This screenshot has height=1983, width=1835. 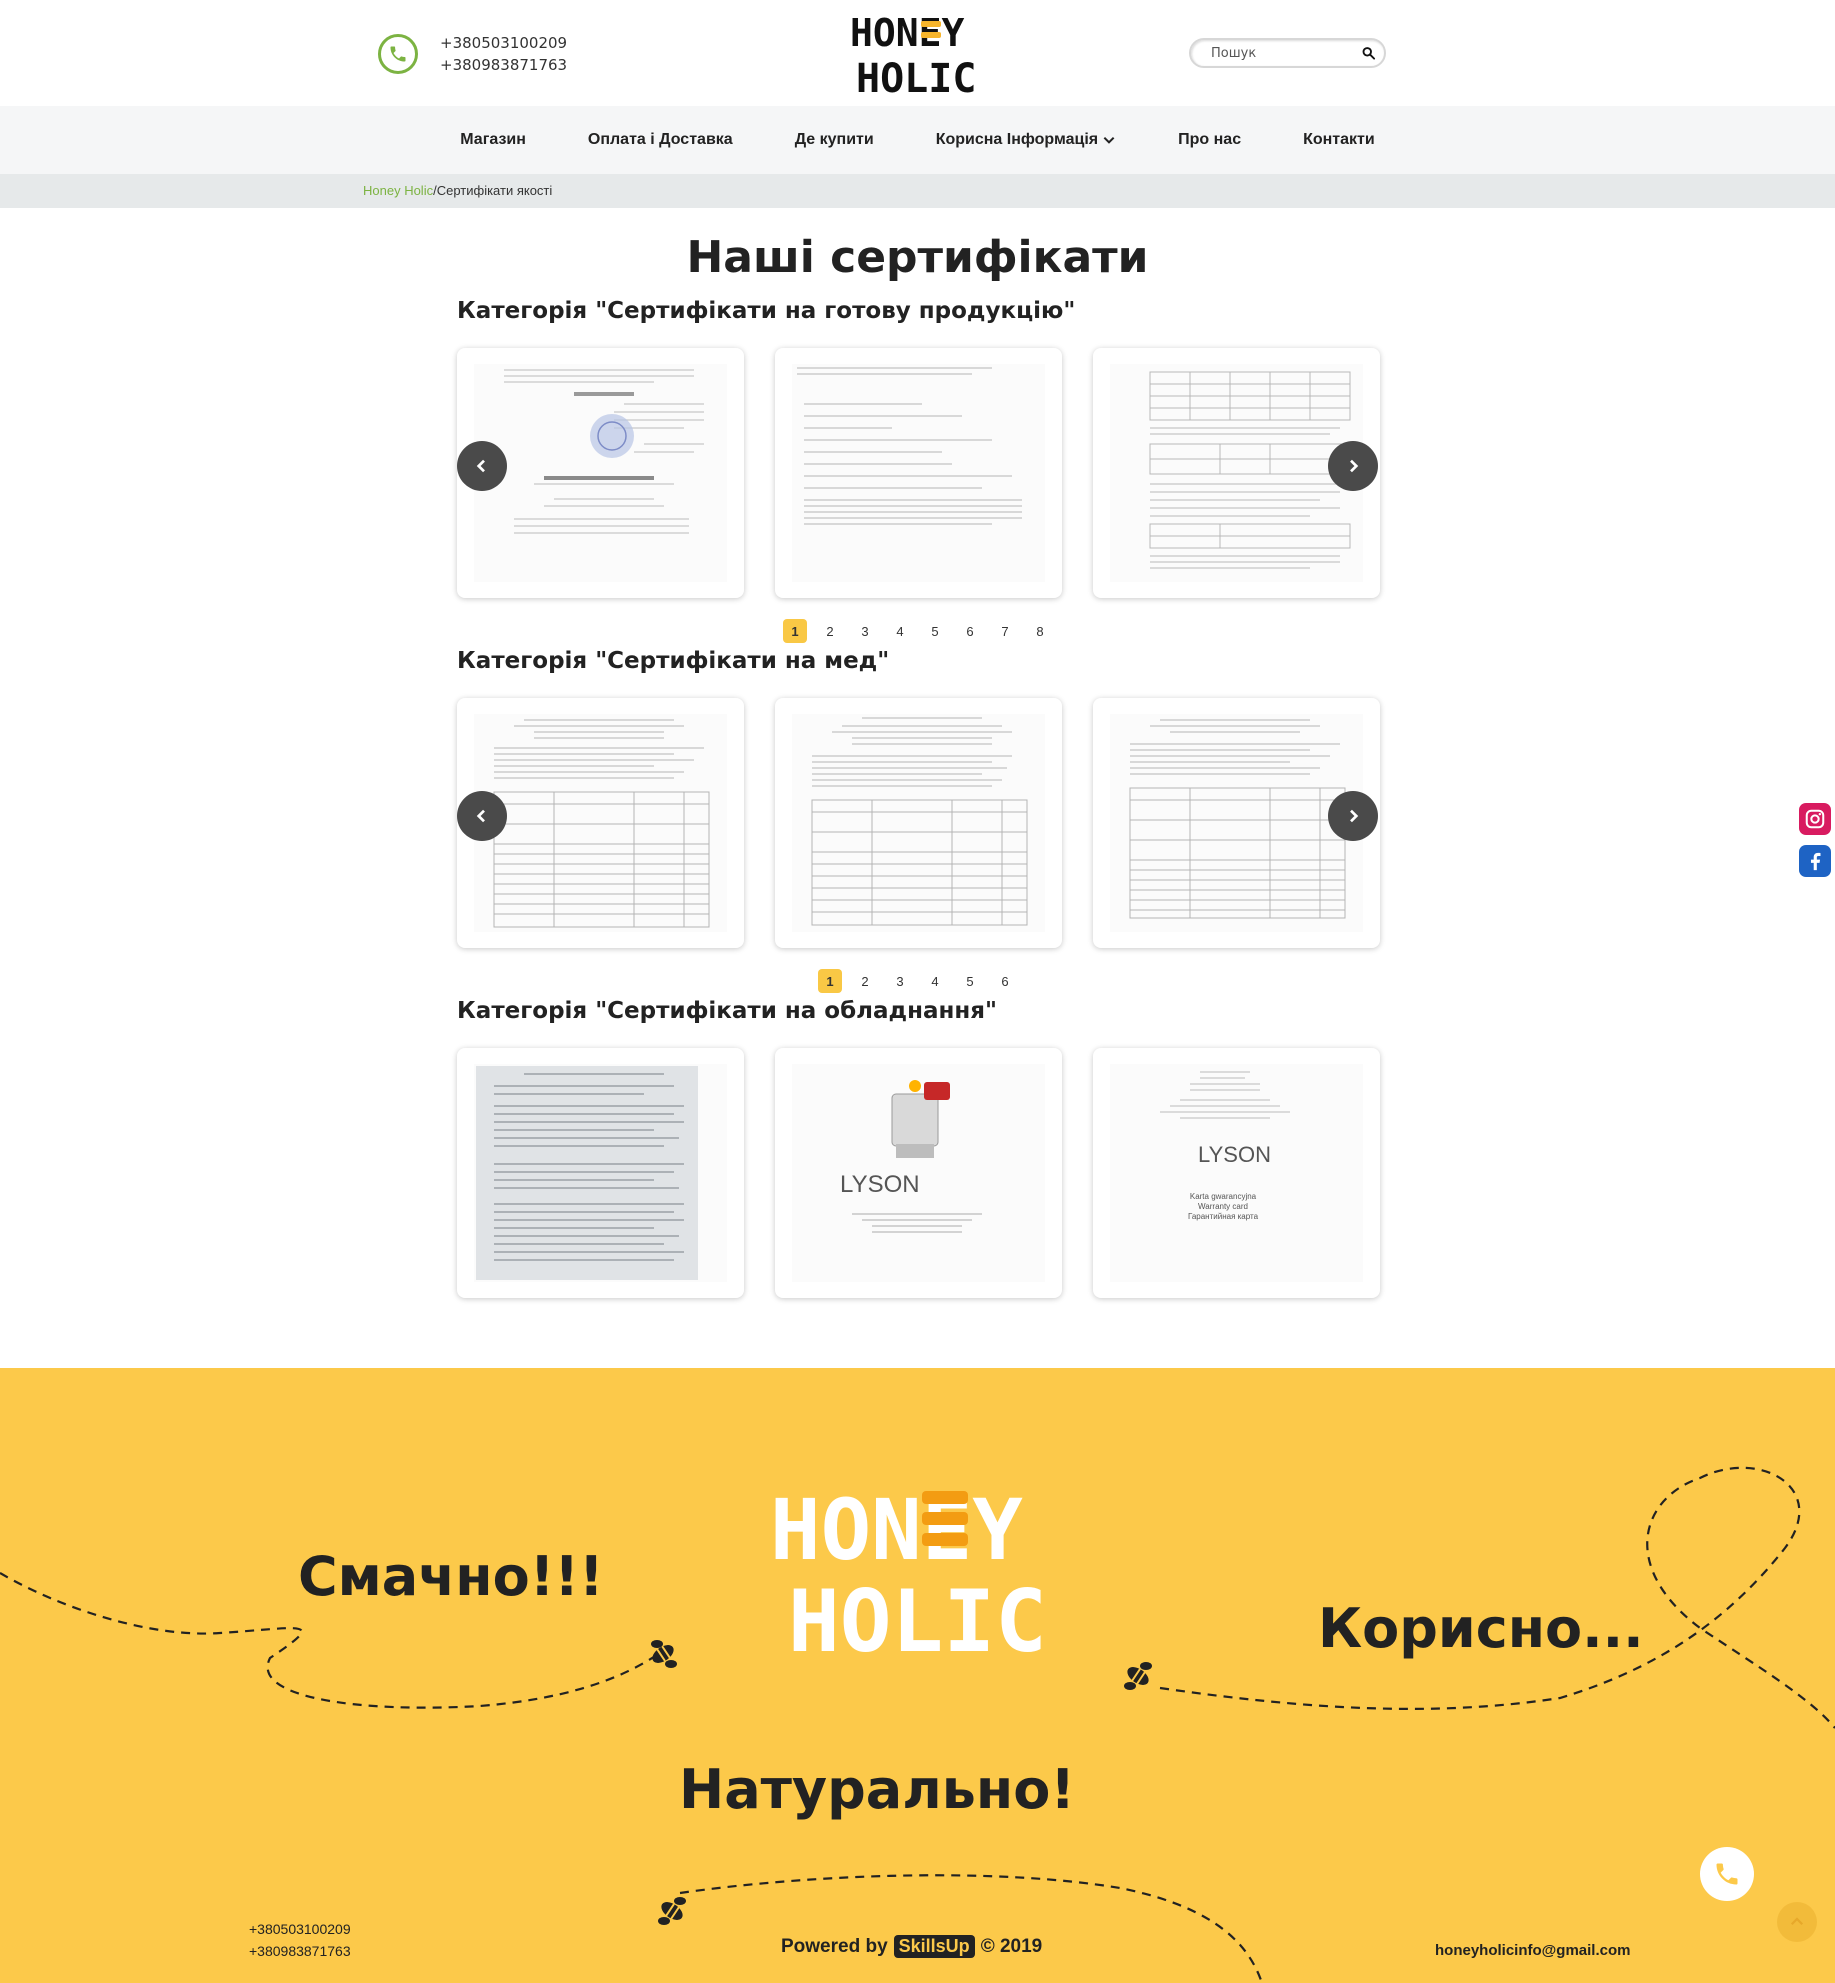 I want to click on nav-label: Контакти, so click(x=1339, y=139).